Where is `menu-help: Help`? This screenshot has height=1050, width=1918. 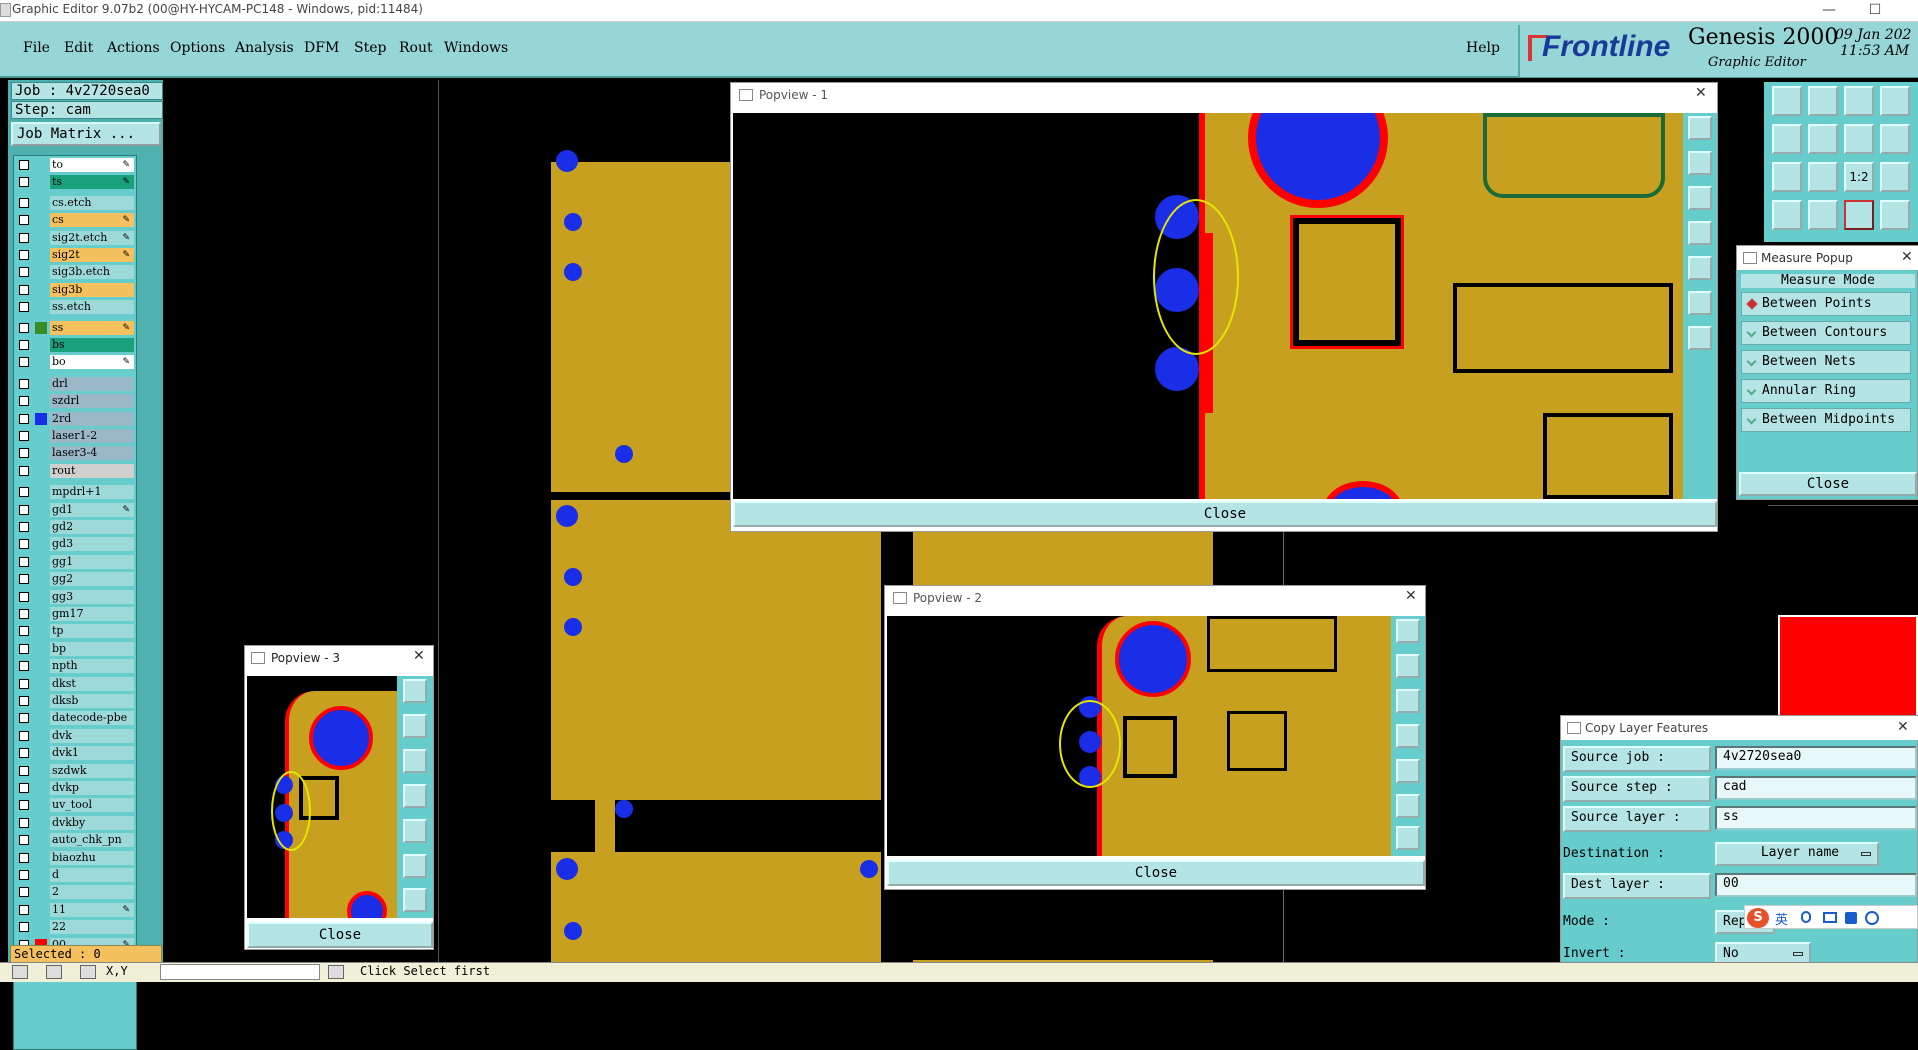 menu-help: Help is located at coordinates (1483, 48).